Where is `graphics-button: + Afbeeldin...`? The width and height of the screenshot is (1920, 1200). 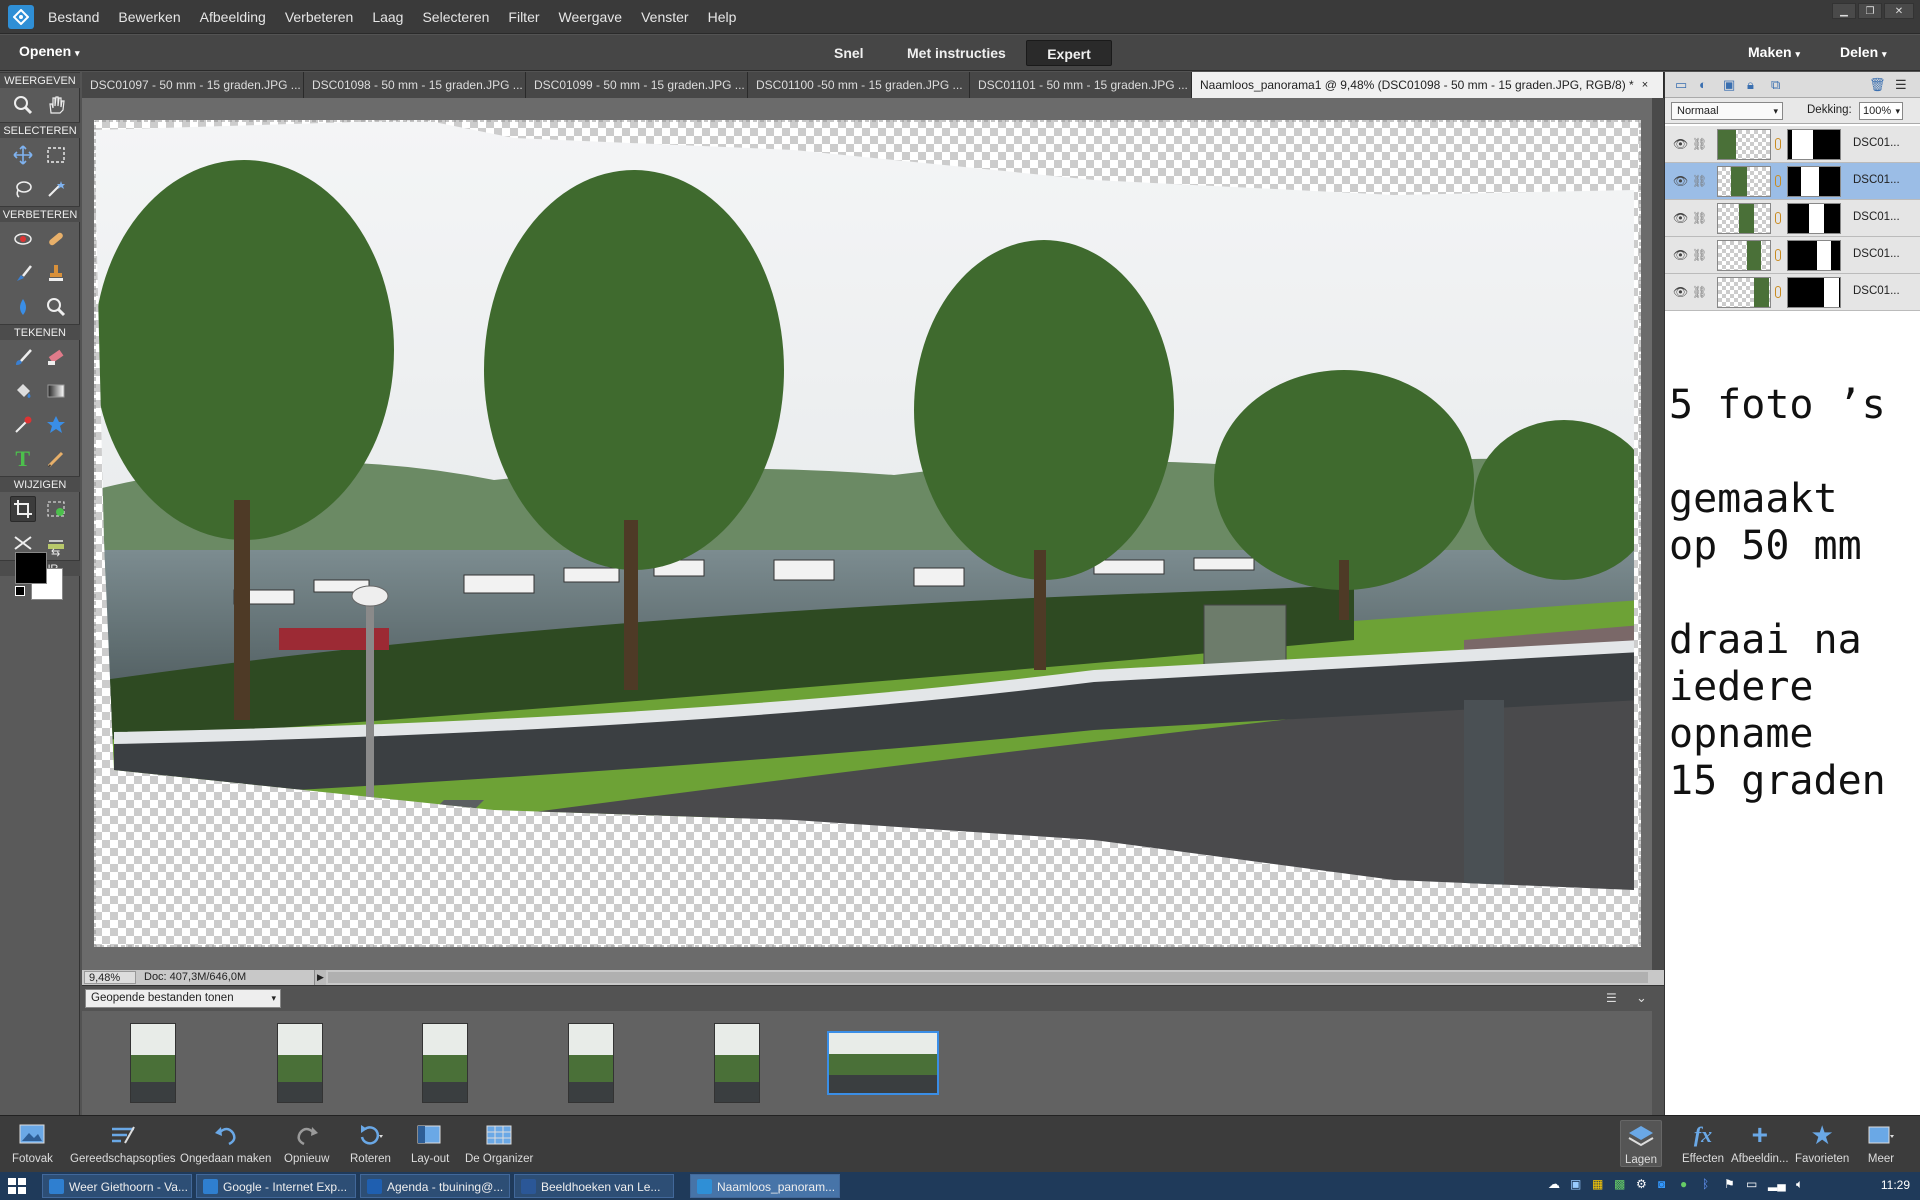 graphics-button: + Afbeeldin... is located at coordinates (1760, 1142).